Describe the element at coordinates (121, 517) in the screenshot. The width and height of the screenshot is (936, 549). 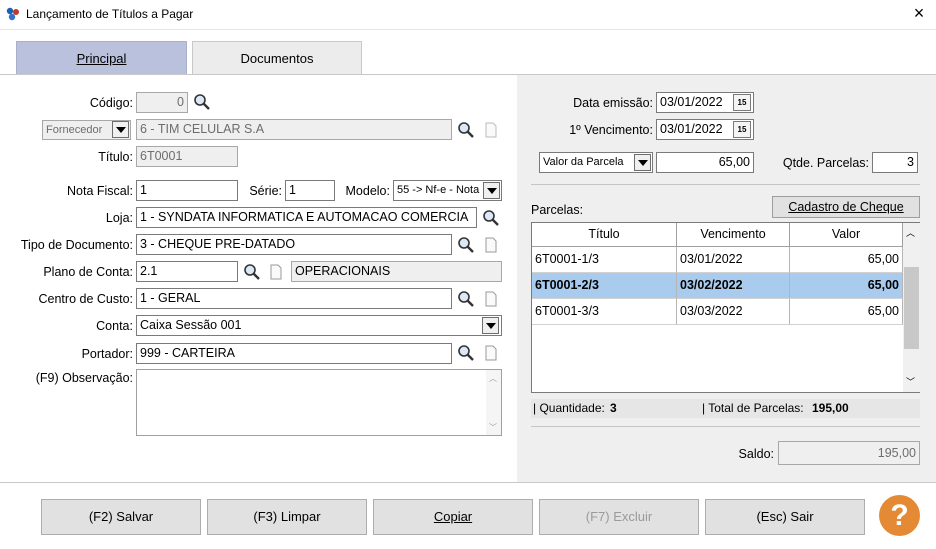
I see `salvar-button: (F2) Salvar` at that location.